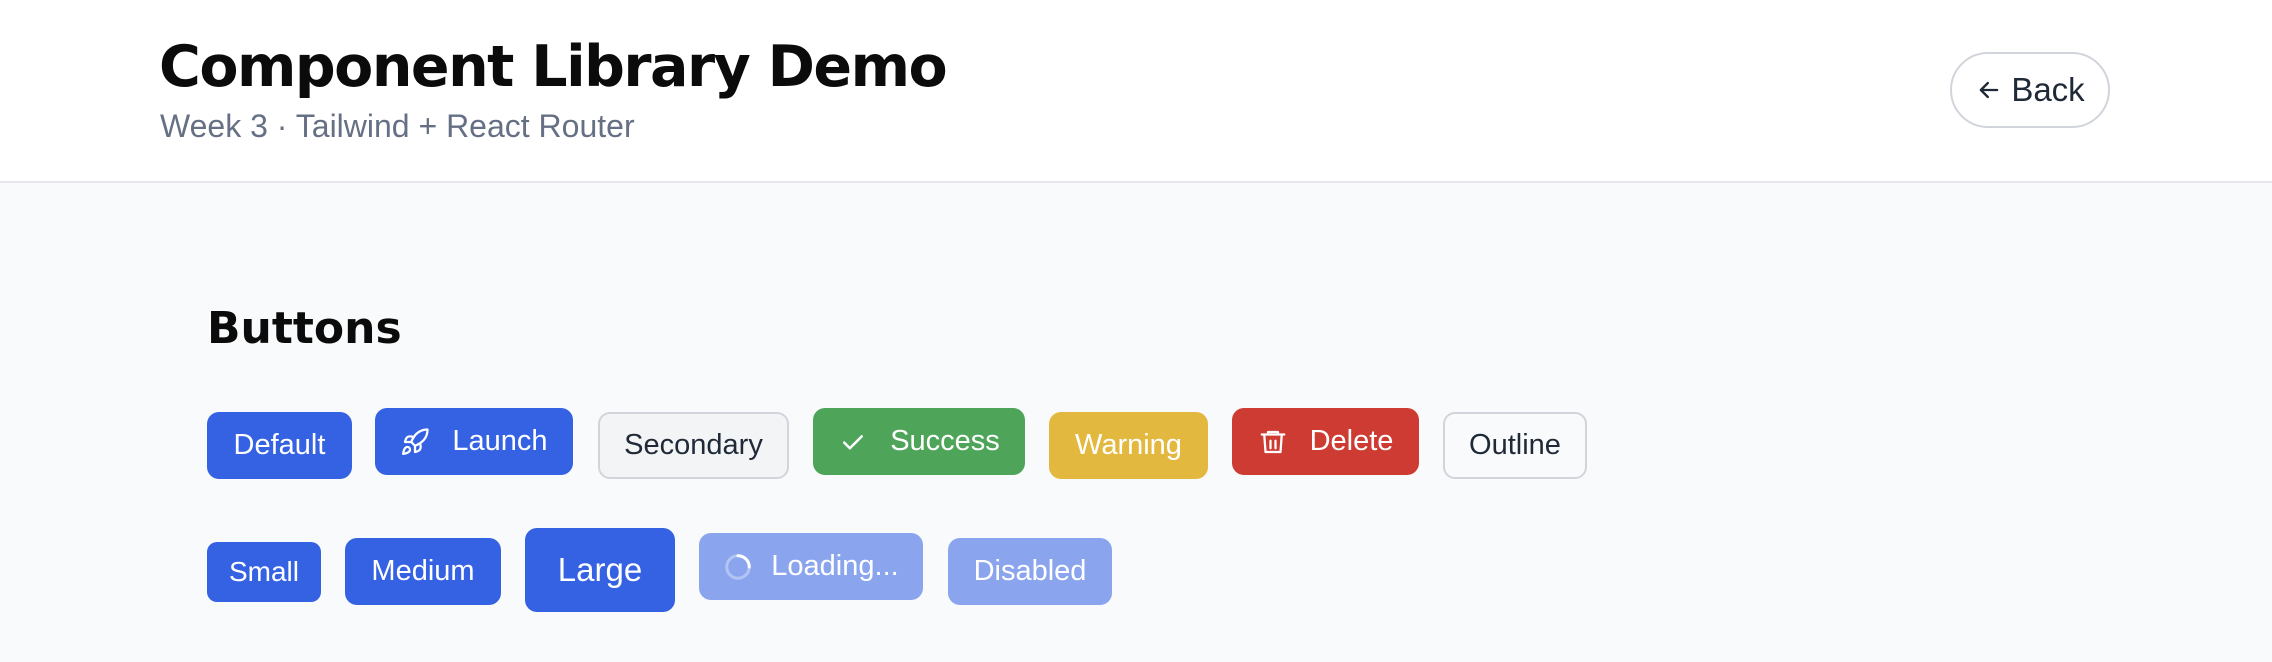 The width and height of the screenshot is (2272, 662). I want to click on launch-button-label: Launch, so click(500, 441).